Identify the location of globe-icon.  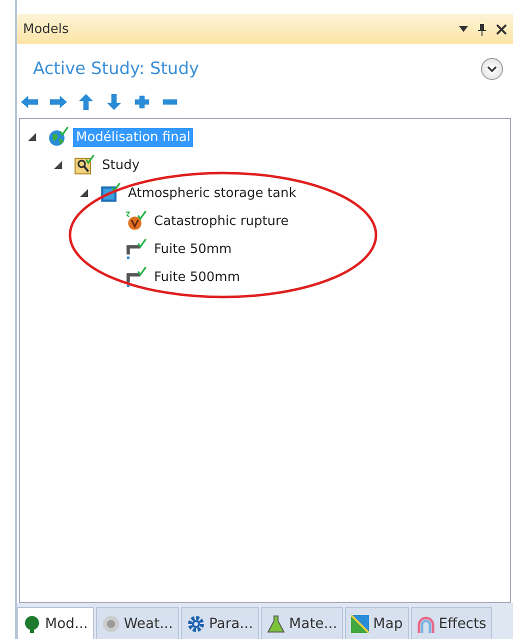
(59, 137).